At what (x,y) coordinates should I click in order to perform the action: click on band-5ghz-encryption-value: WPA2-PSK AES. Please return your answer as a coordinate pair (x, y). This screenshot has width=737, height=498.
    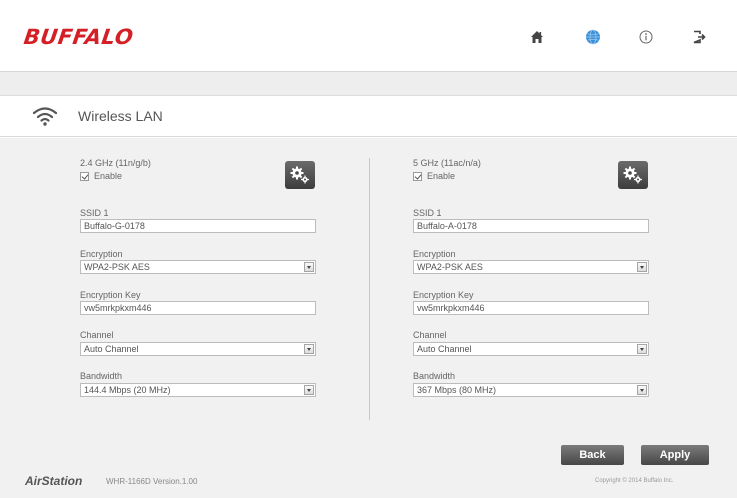
    Looking at the image, I should click on (450, 267).